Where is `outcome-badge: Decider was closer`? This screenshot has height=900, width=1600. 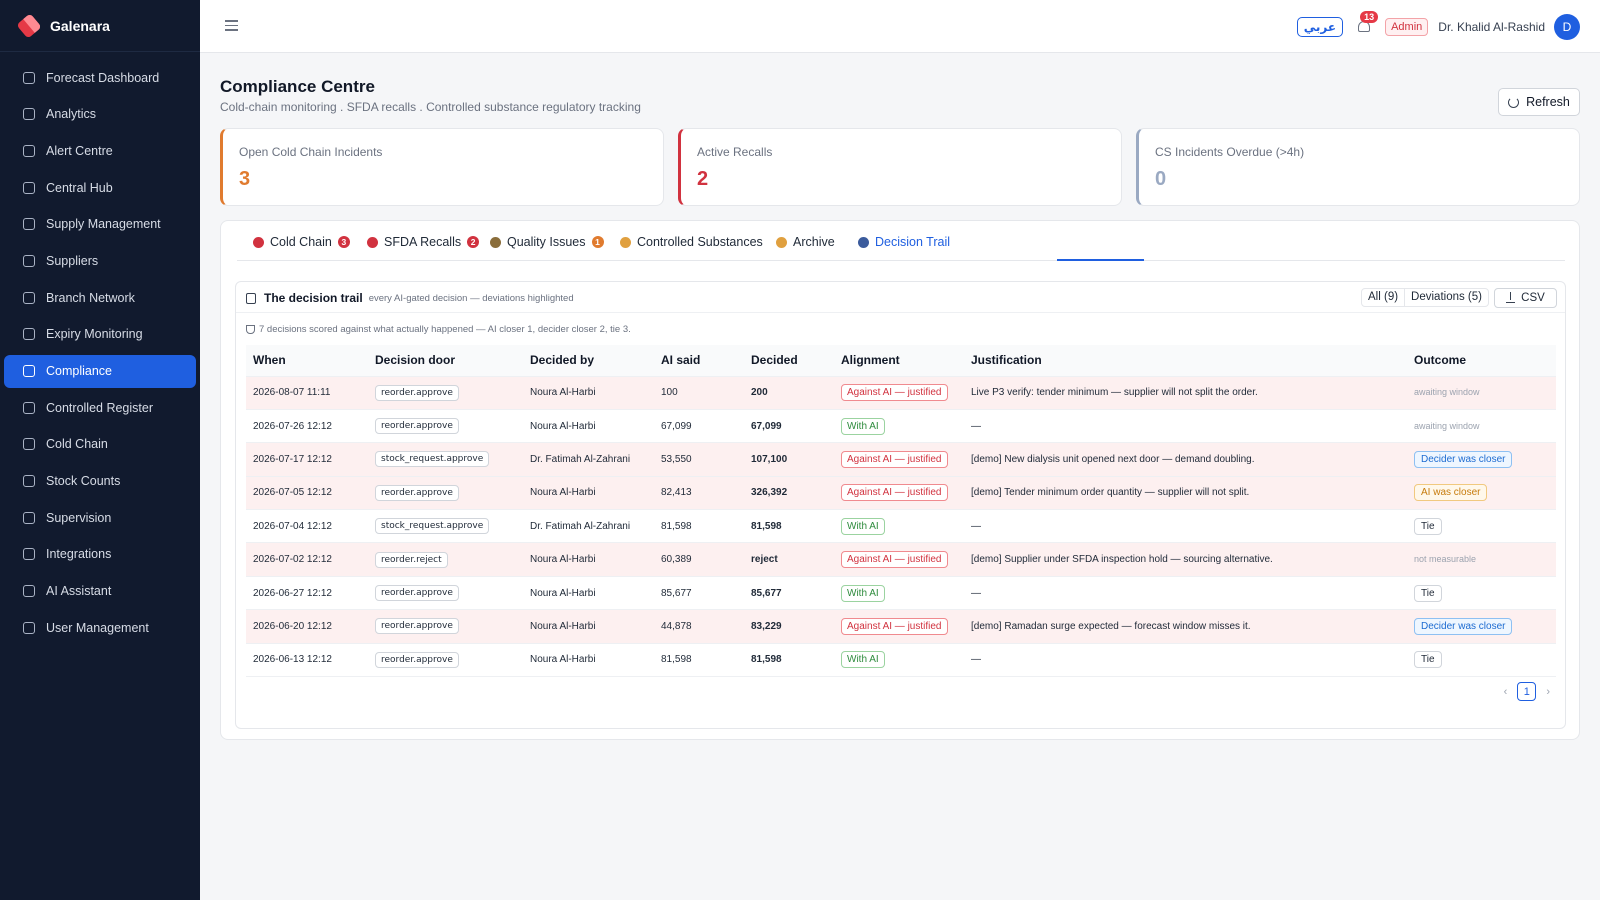
outcome-badge: Decider was closer is located at coordinates (1463, 459).